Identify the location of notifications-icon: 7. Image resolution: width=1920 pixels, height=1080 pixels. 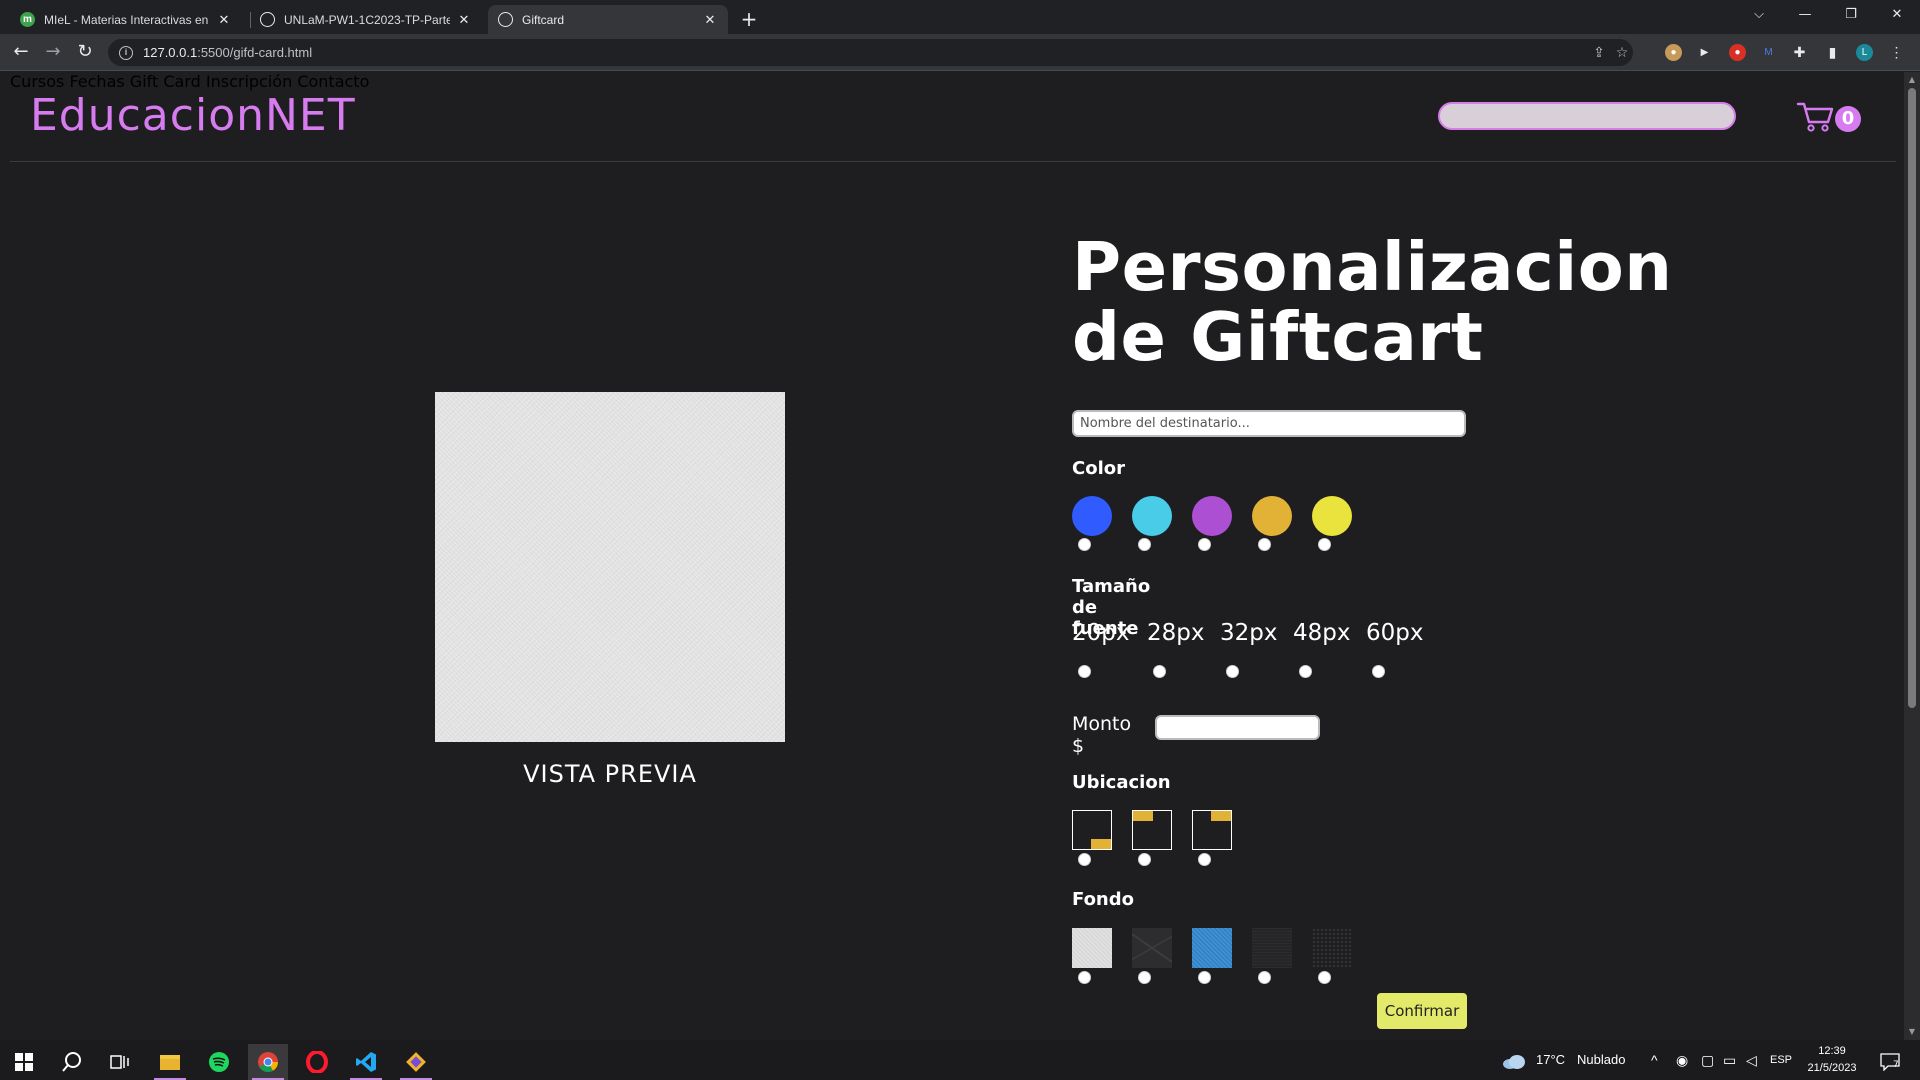
(1890, 1062).